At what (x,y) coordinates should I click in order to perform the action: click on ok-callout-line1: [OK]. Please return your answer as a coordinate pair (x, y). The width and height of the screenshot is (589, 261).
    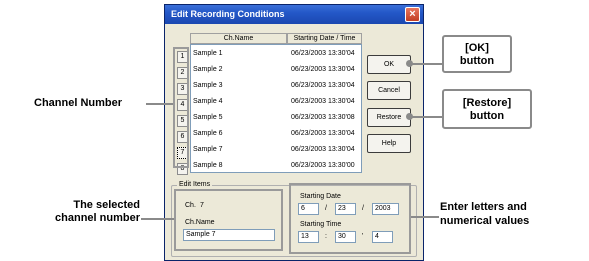
    Looking at the image, I should click on (477, 48).